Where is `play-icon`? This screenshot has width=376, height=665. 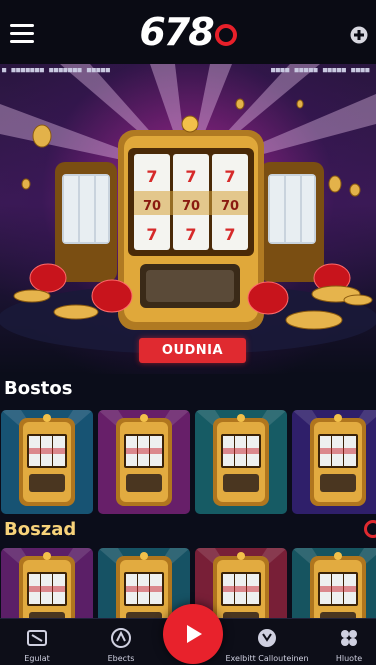 play-icon is located at coordinates (194, 634).